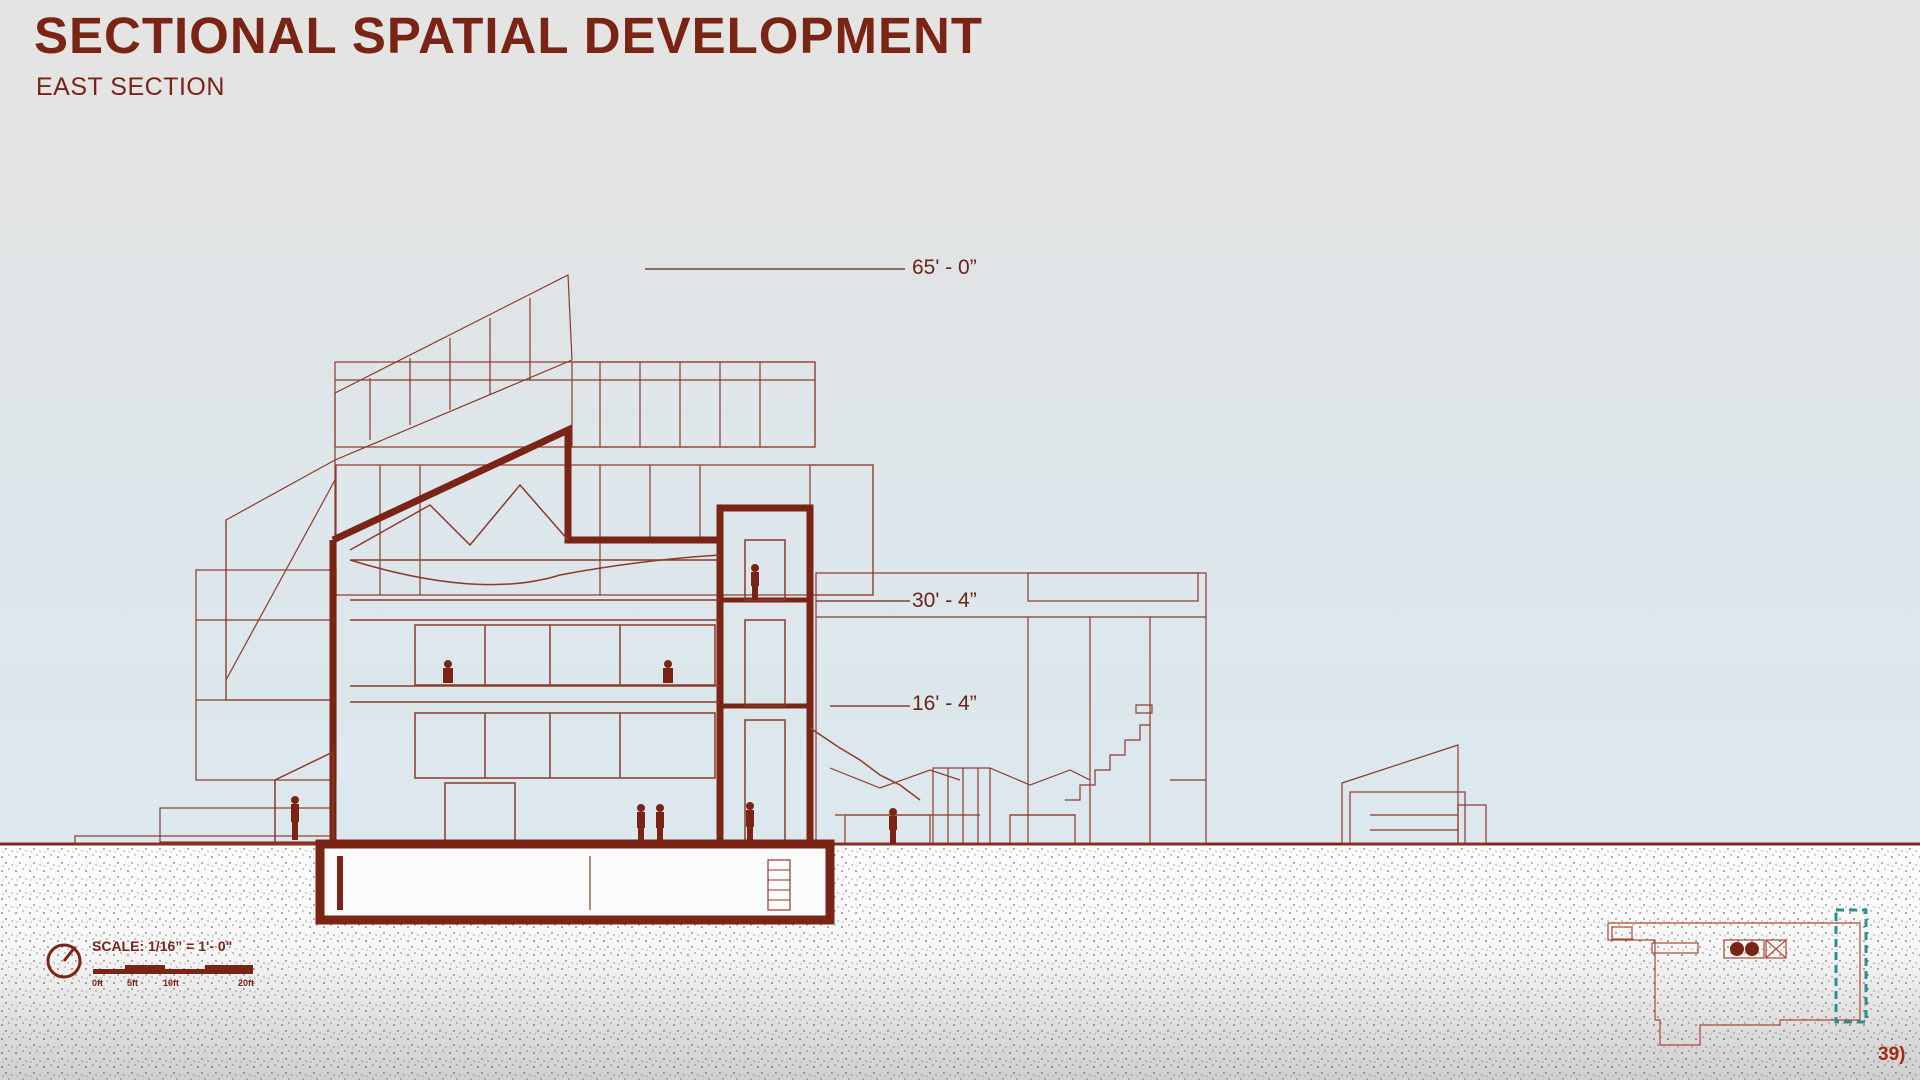  What do you see at coordinates (575, 882) in the screenshot?
I see `basement` at bounding box center [575, 882].